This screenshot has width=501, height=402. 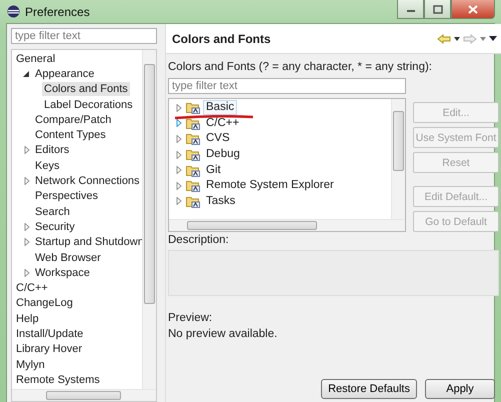 I want to click on restore-defaults-button: Restore Defaults, so click(x=369, y=389).